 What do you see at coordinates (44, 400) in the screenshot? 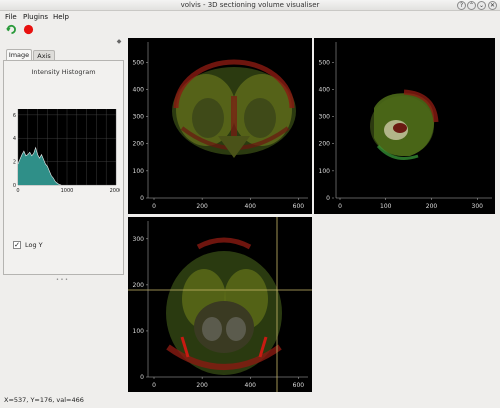
I see `status-bar: X=537, Y=176, val=466` at bounding box center [44, 400].